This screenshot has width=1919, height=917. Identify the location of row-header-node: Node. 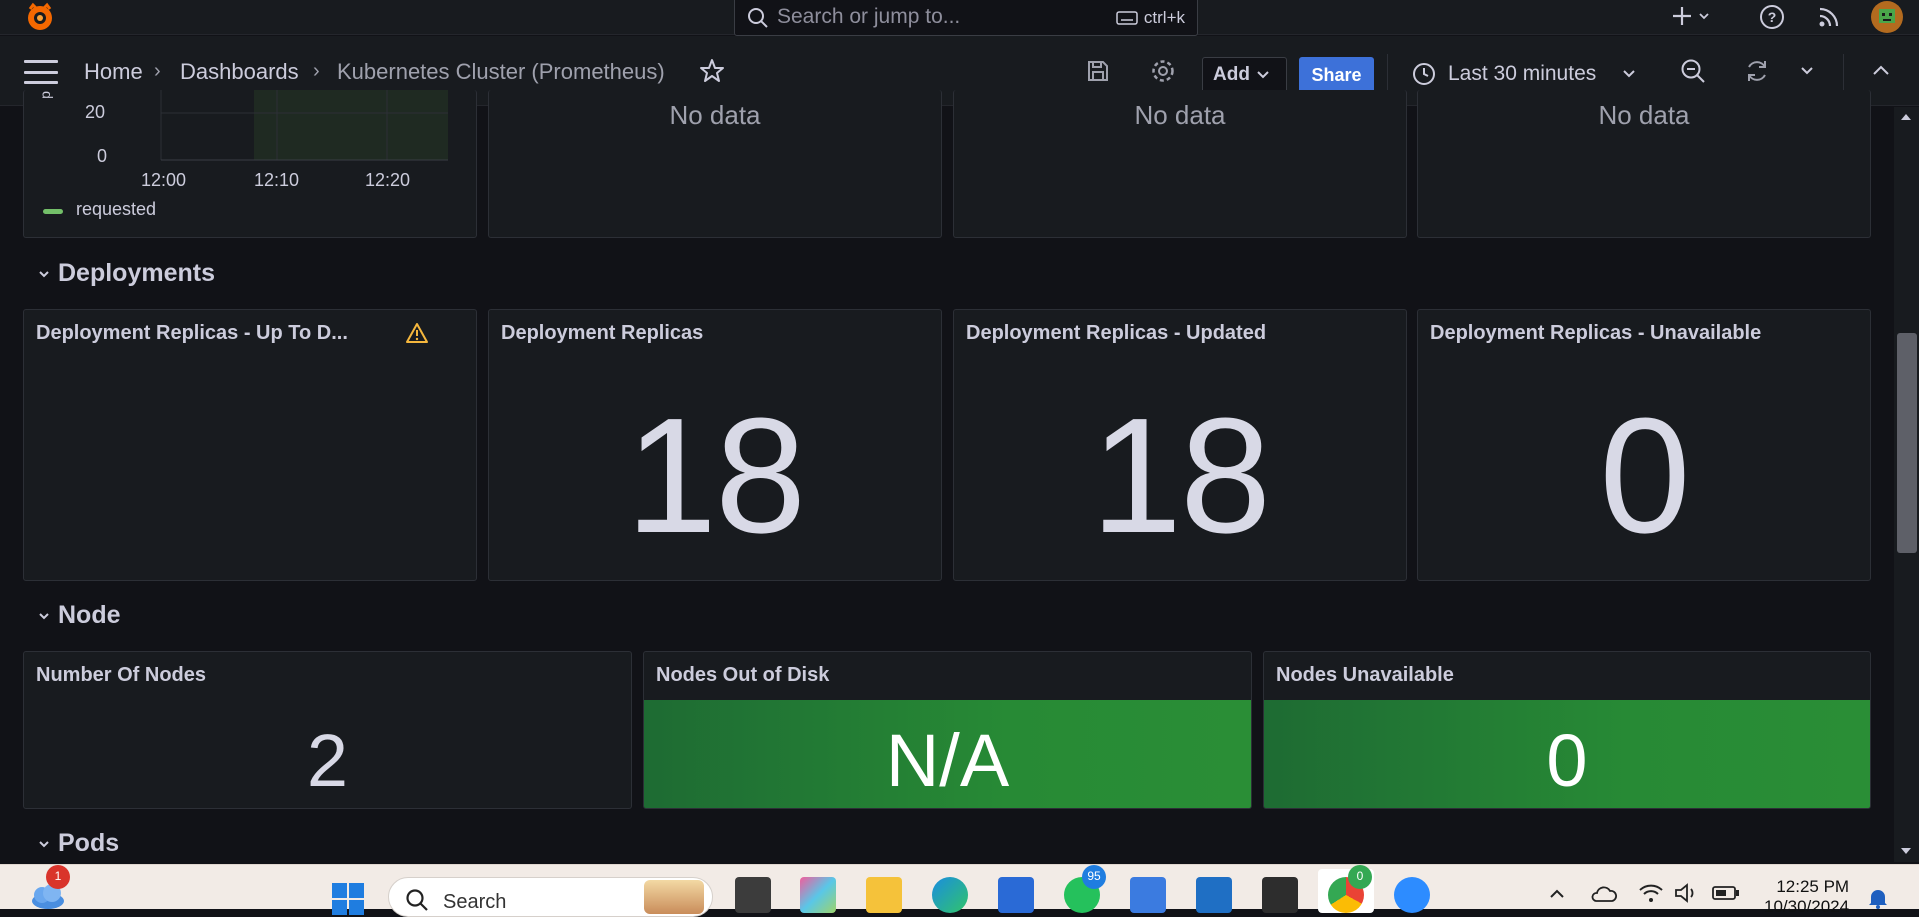
(79, 615).